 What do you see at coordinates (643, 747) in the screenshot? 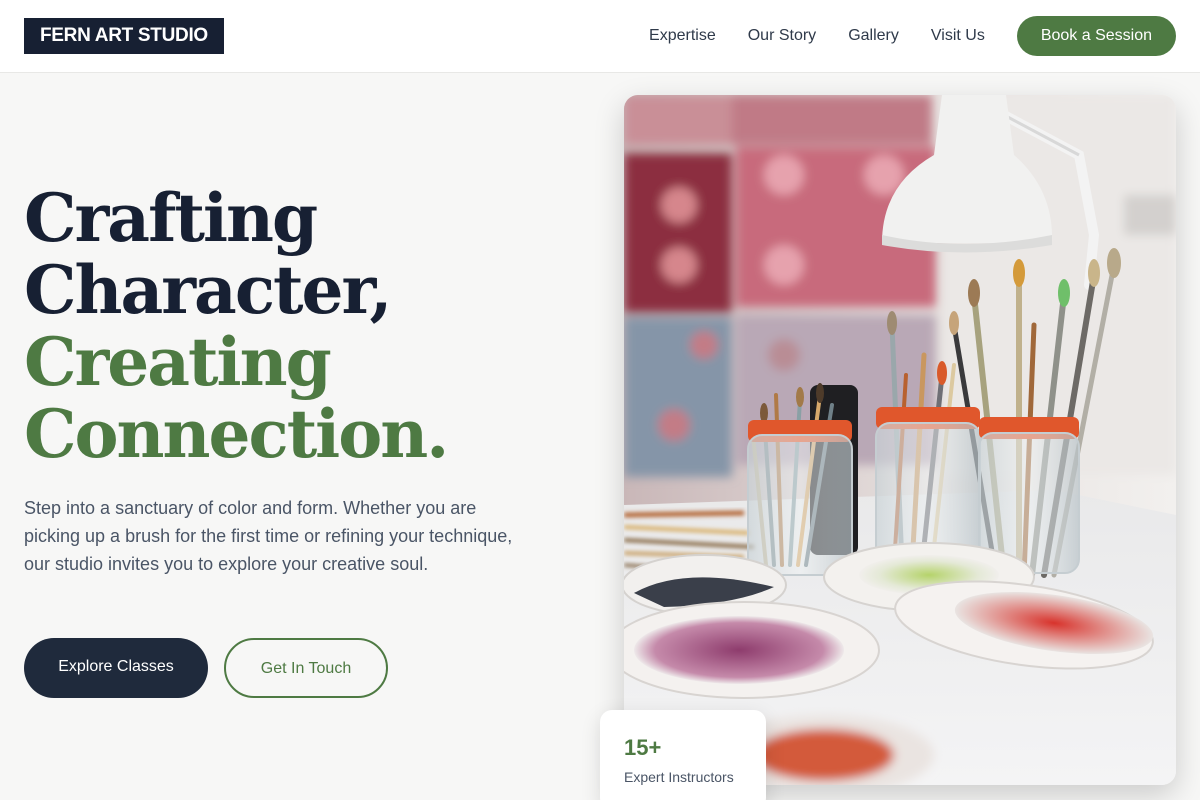
I see `stat-value: 15+` at bounding box center [643, 747].